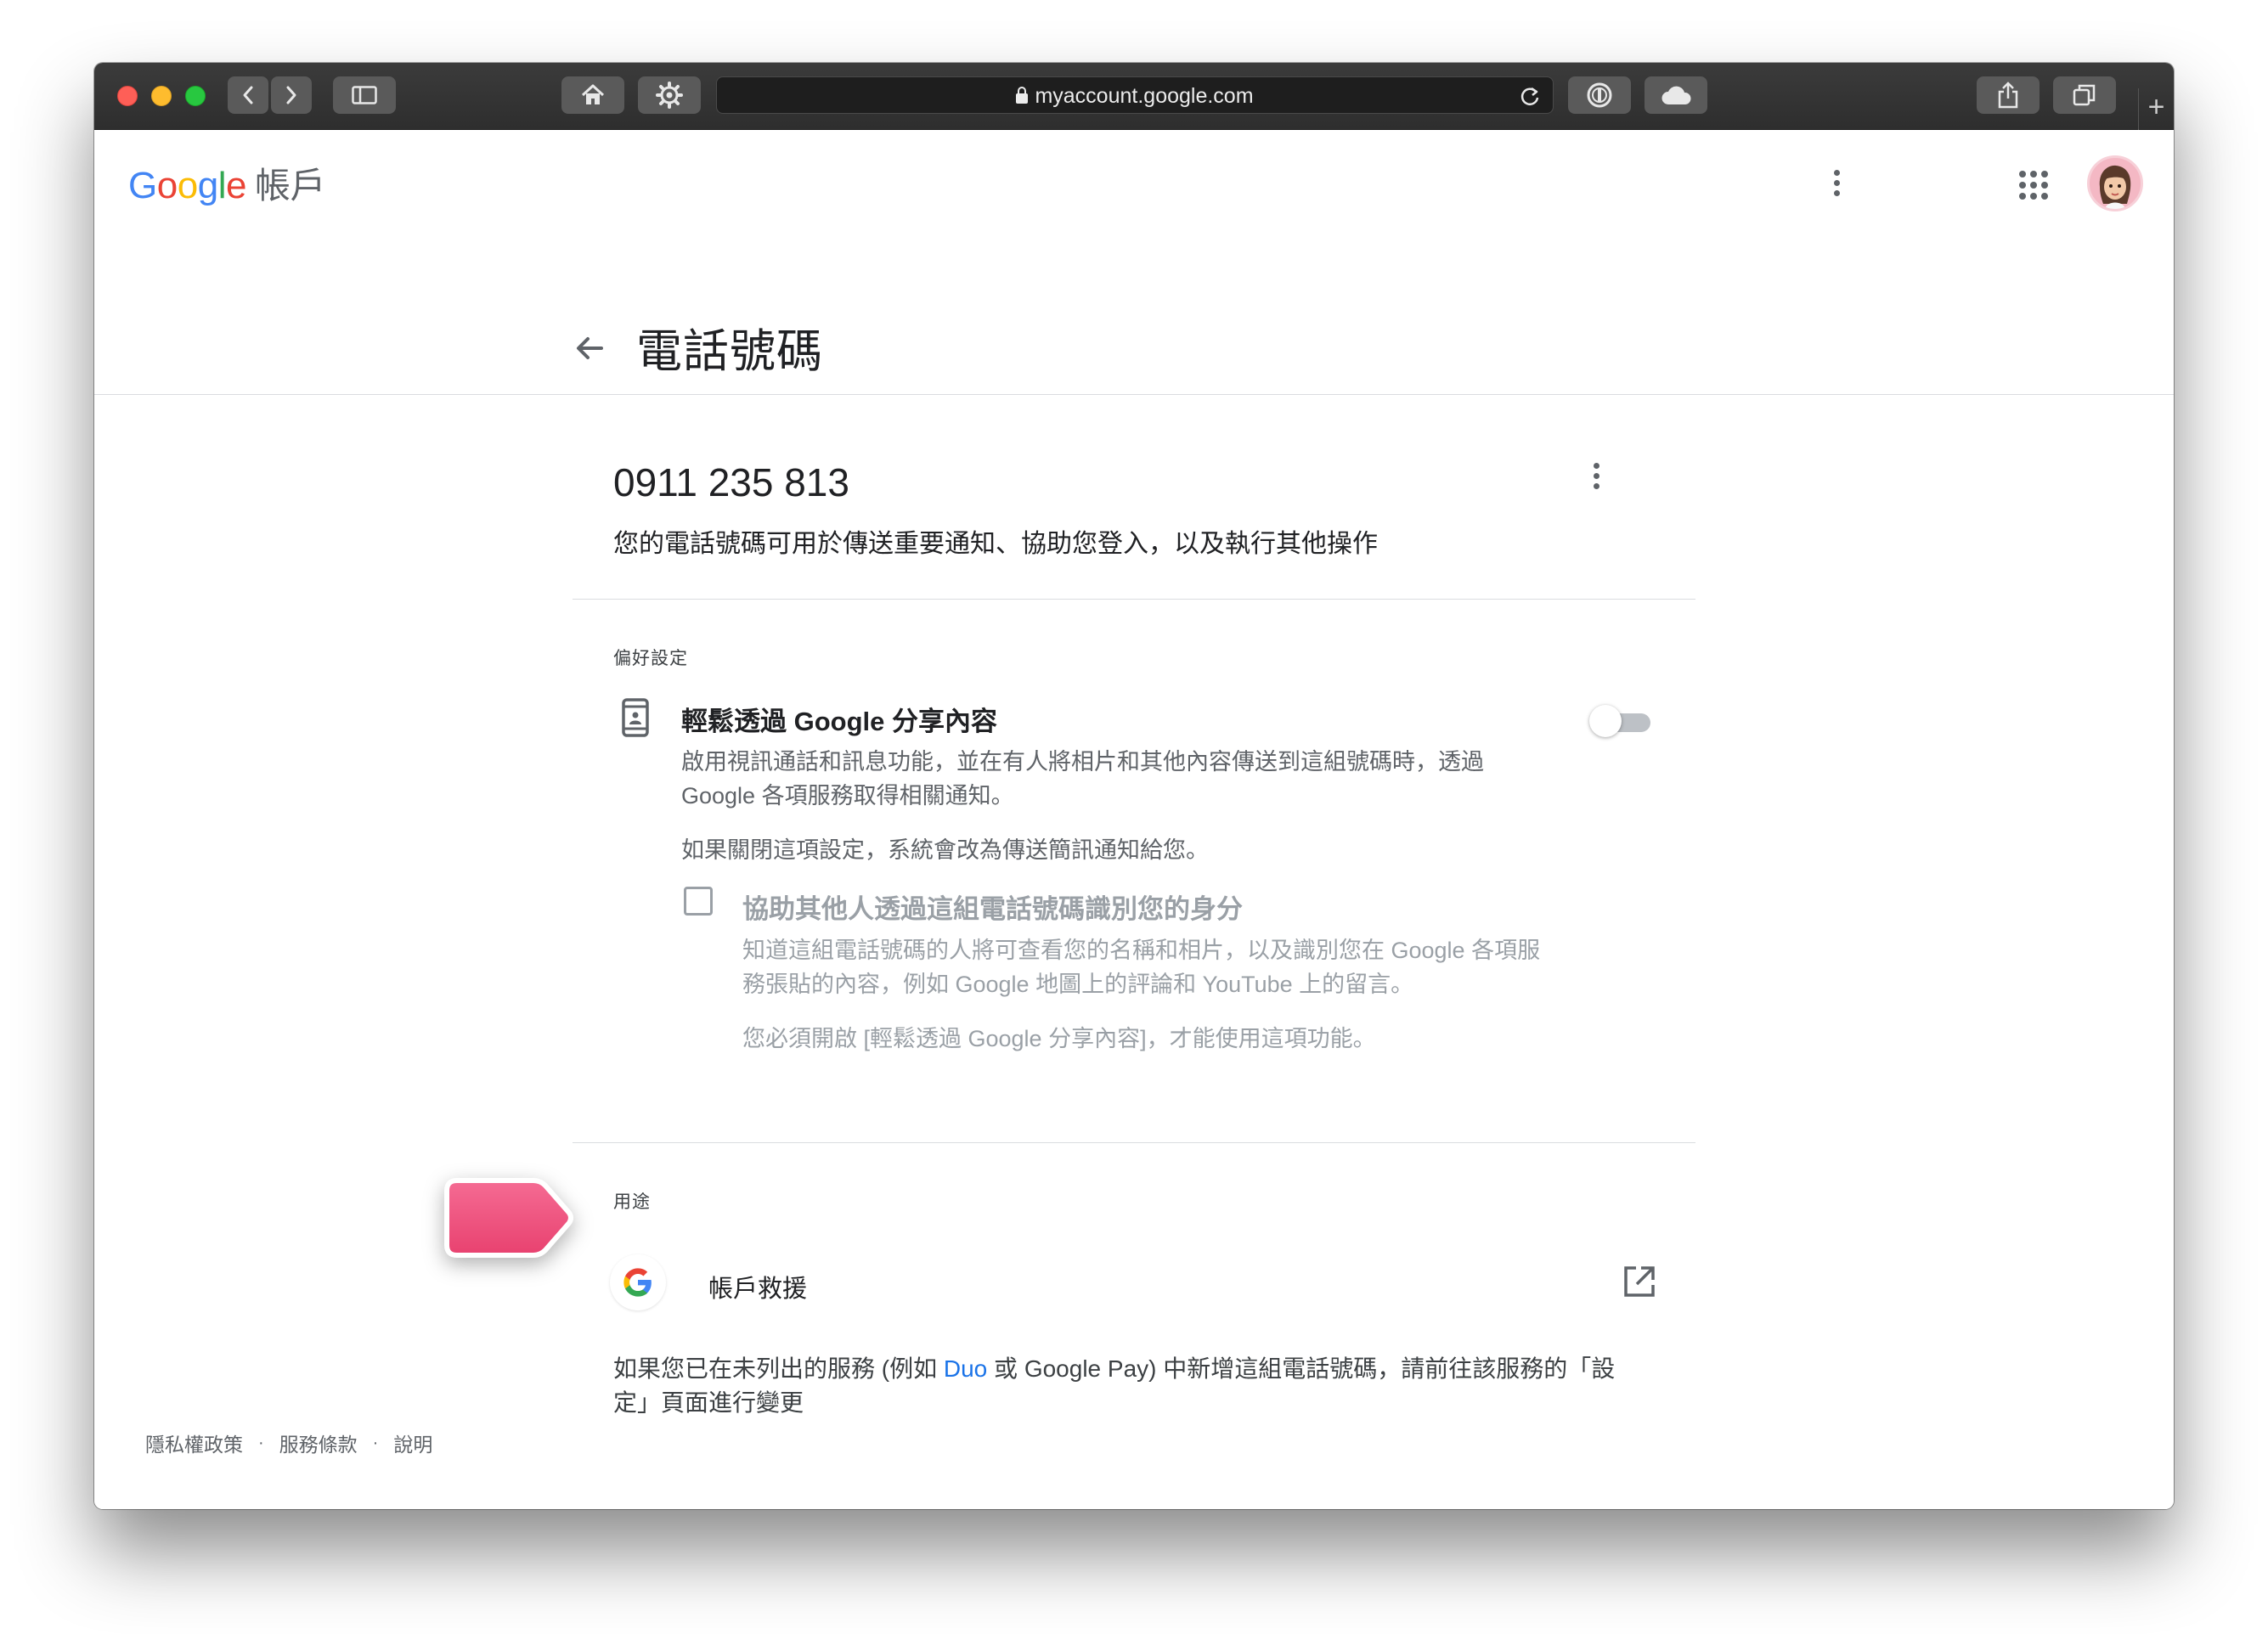 The image size is (2268, 1634). Describe the element at coordinates (965, 1368) in the screenshot. I see `duo-link: Duo` at that location.